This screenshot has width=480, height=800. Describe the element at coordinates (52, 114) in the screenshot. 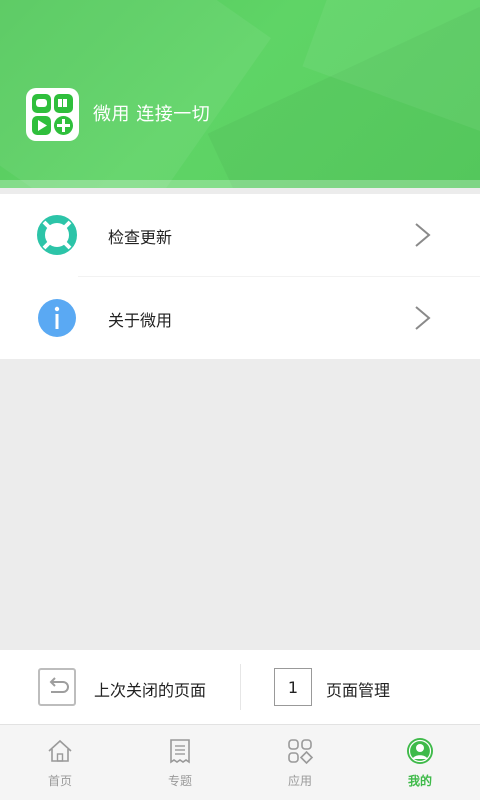

I see `app-logo-grid-icon` at that location.